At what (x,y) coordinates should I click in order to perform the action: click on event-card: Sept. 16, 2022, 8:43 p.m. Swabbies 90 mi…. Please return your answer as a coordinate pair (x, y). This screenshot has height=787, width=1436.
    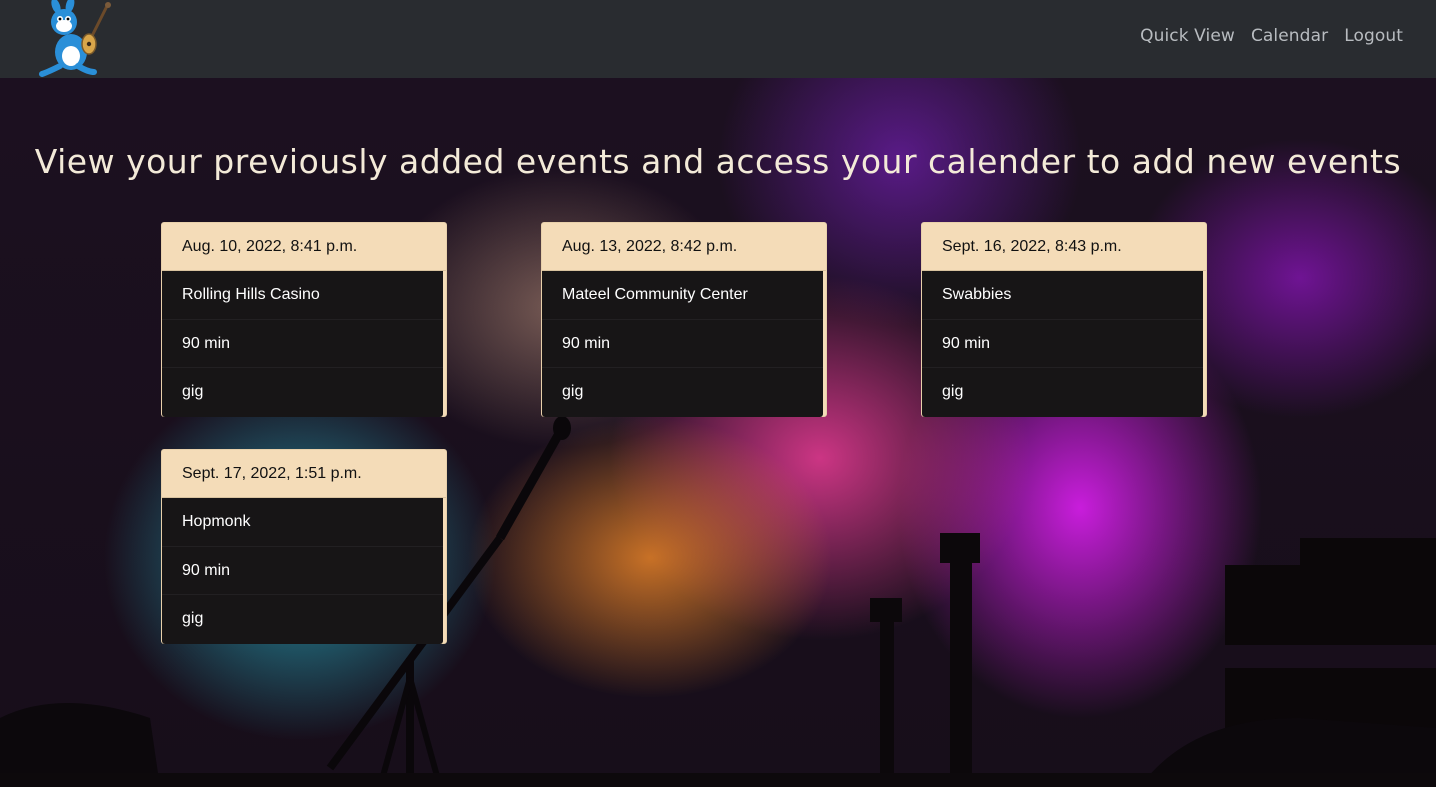
    Looking at the image, I should click on (1064, 319).